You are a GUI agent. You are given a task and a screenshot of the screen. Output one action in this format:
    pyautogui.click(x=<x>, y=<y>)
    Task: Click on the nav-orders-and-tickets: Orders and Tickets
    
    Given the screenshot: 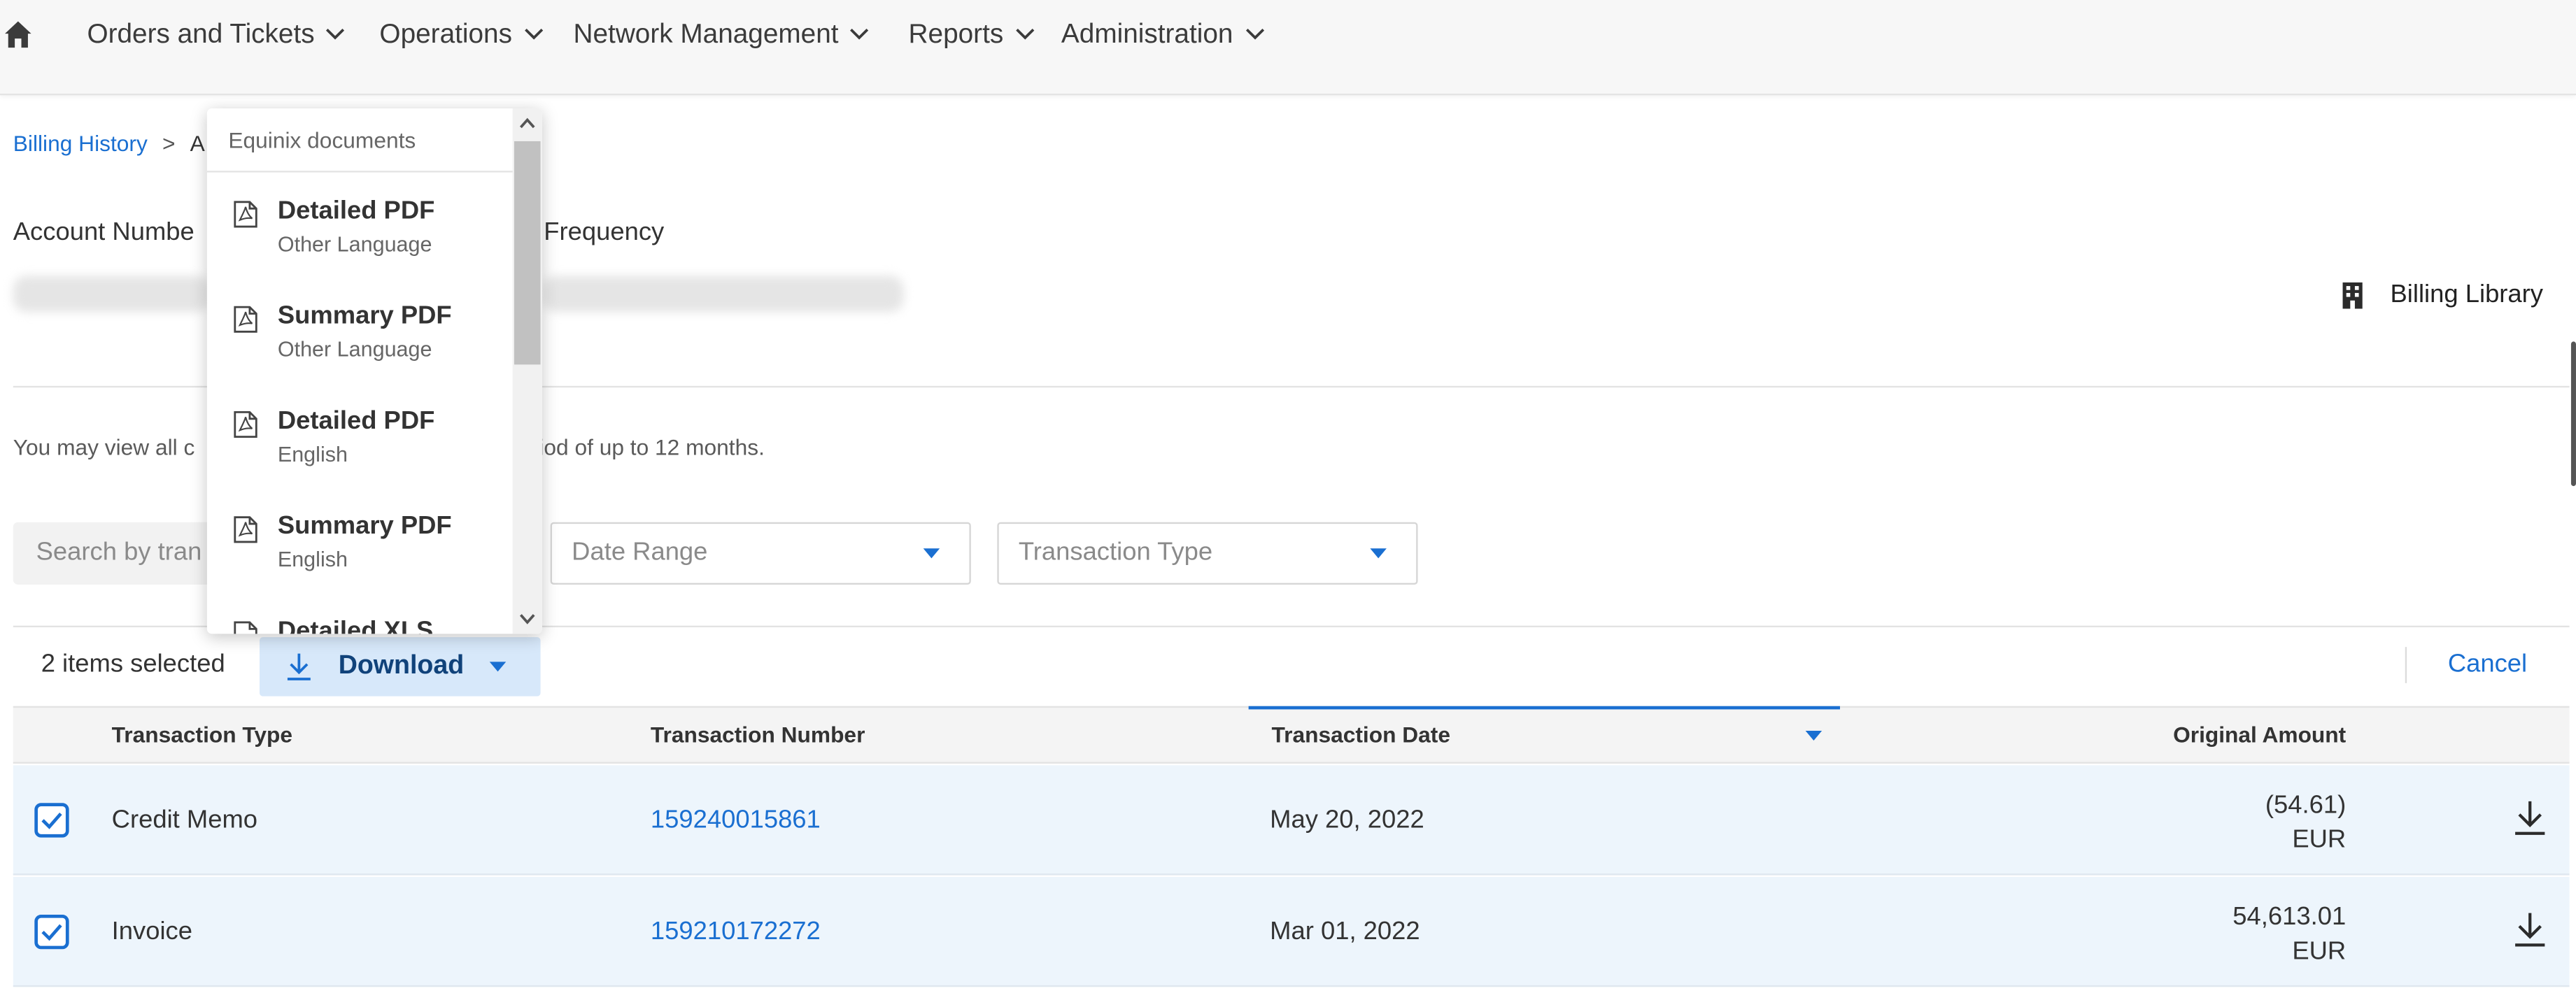 What is the action you would take?
    pyautogui.click(x=216, y=34)
    